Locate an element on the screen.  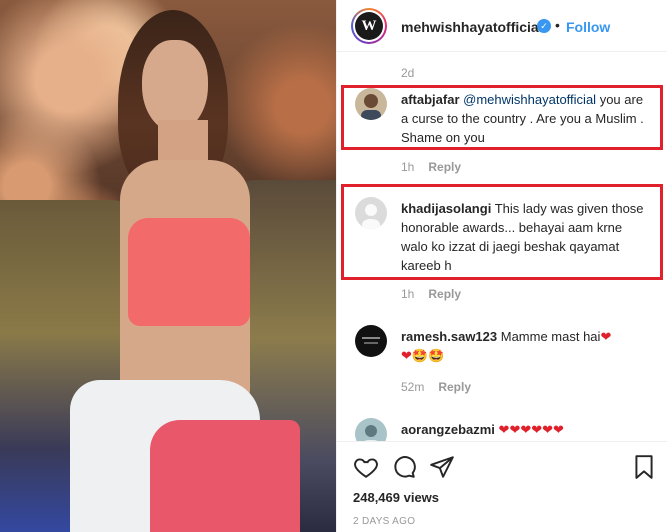
comment-icon is located at coordinates (404, 467).